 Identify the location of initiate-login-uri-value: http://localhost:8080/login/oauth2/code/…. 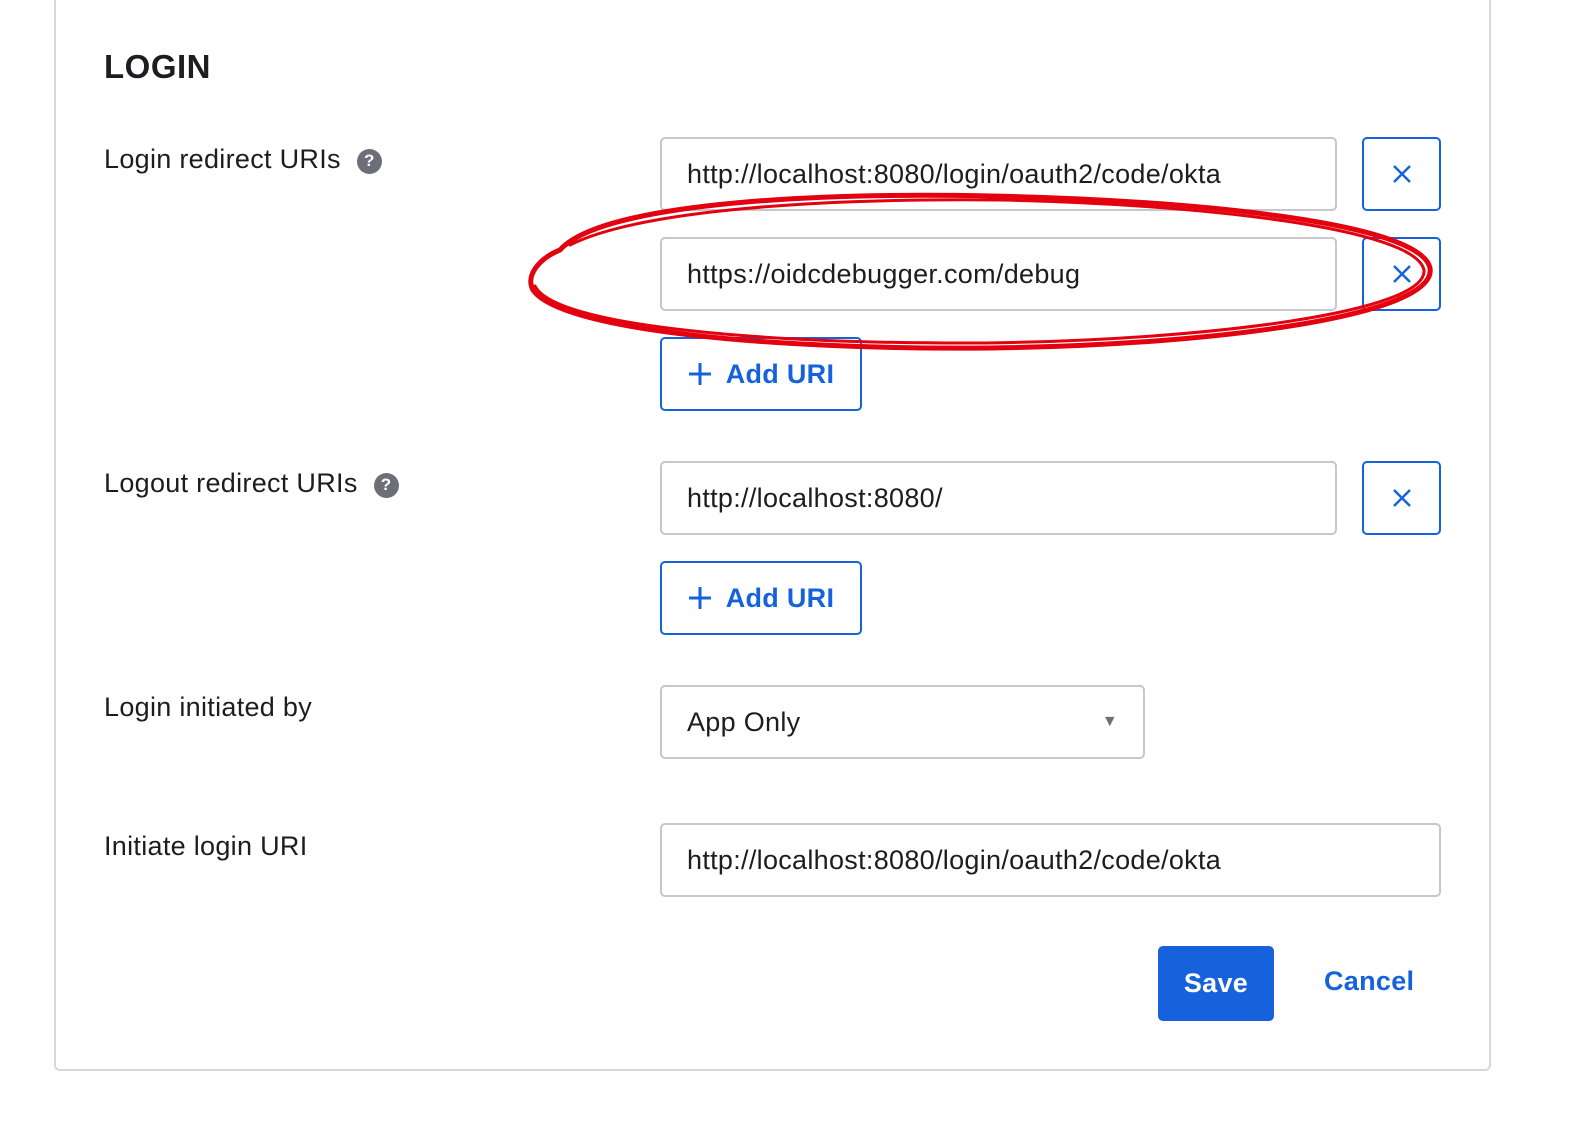
(954, 859).